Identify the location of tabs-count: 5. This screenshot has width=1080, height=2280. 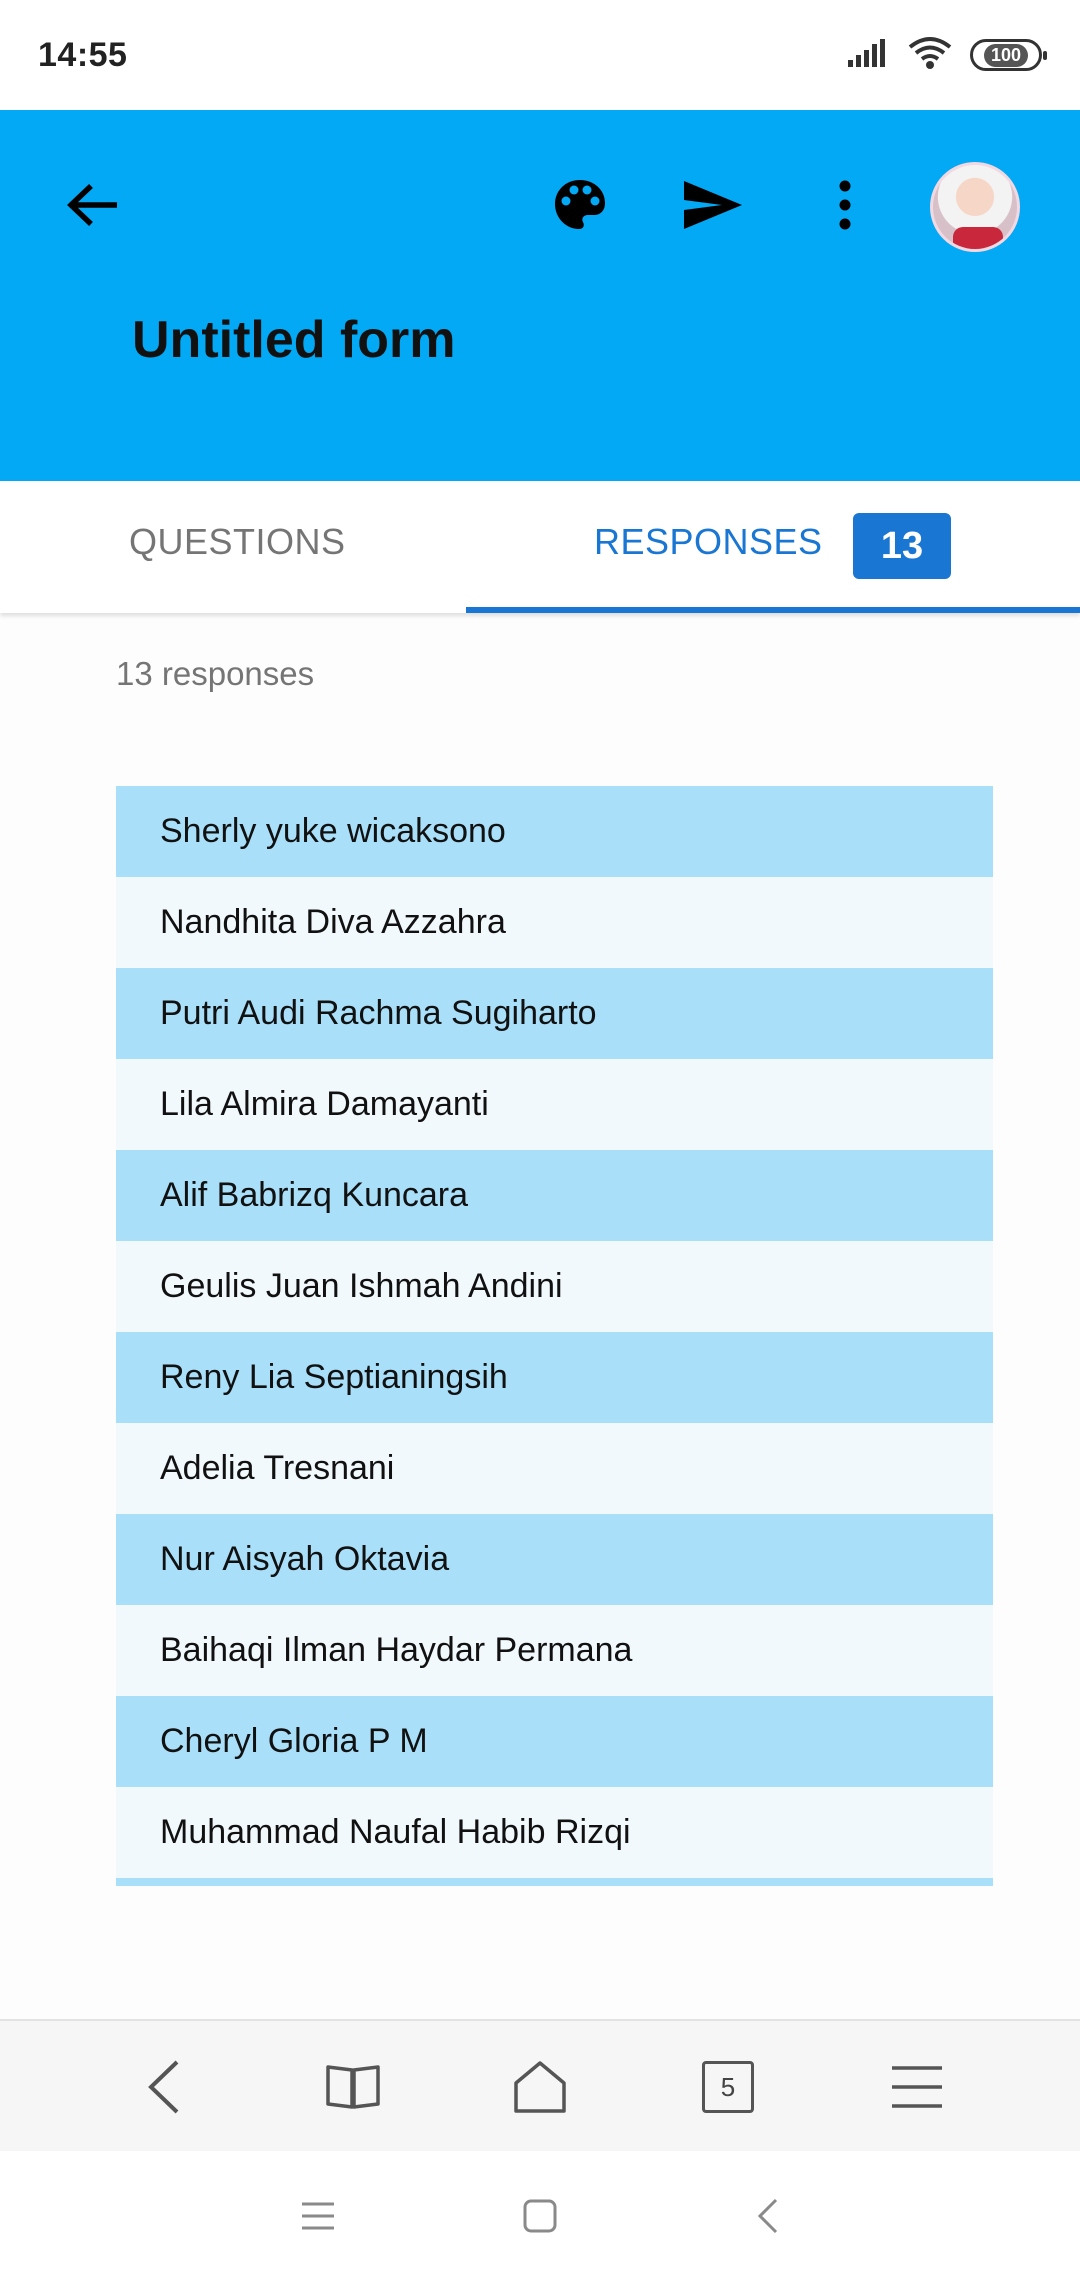
(728, 2087).